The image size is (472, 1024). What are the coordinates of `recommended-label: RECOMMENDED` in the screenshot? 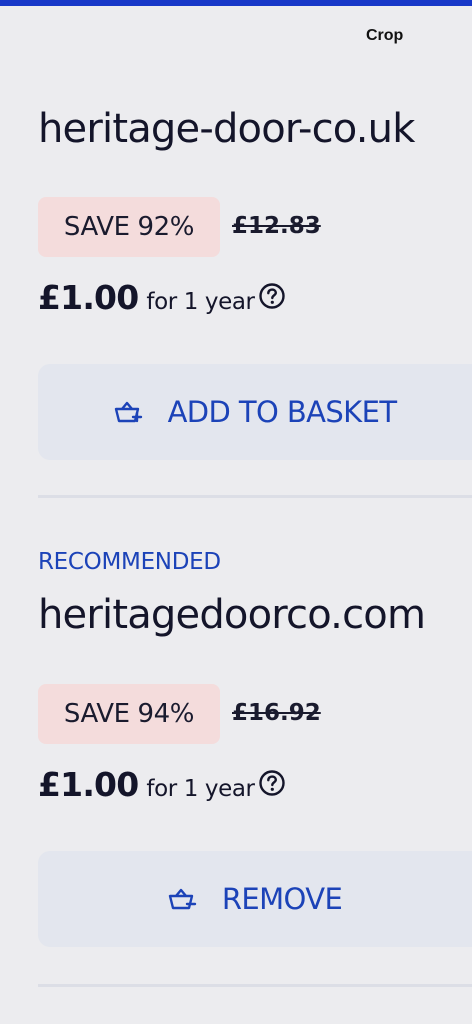 It's located at (129, 562).